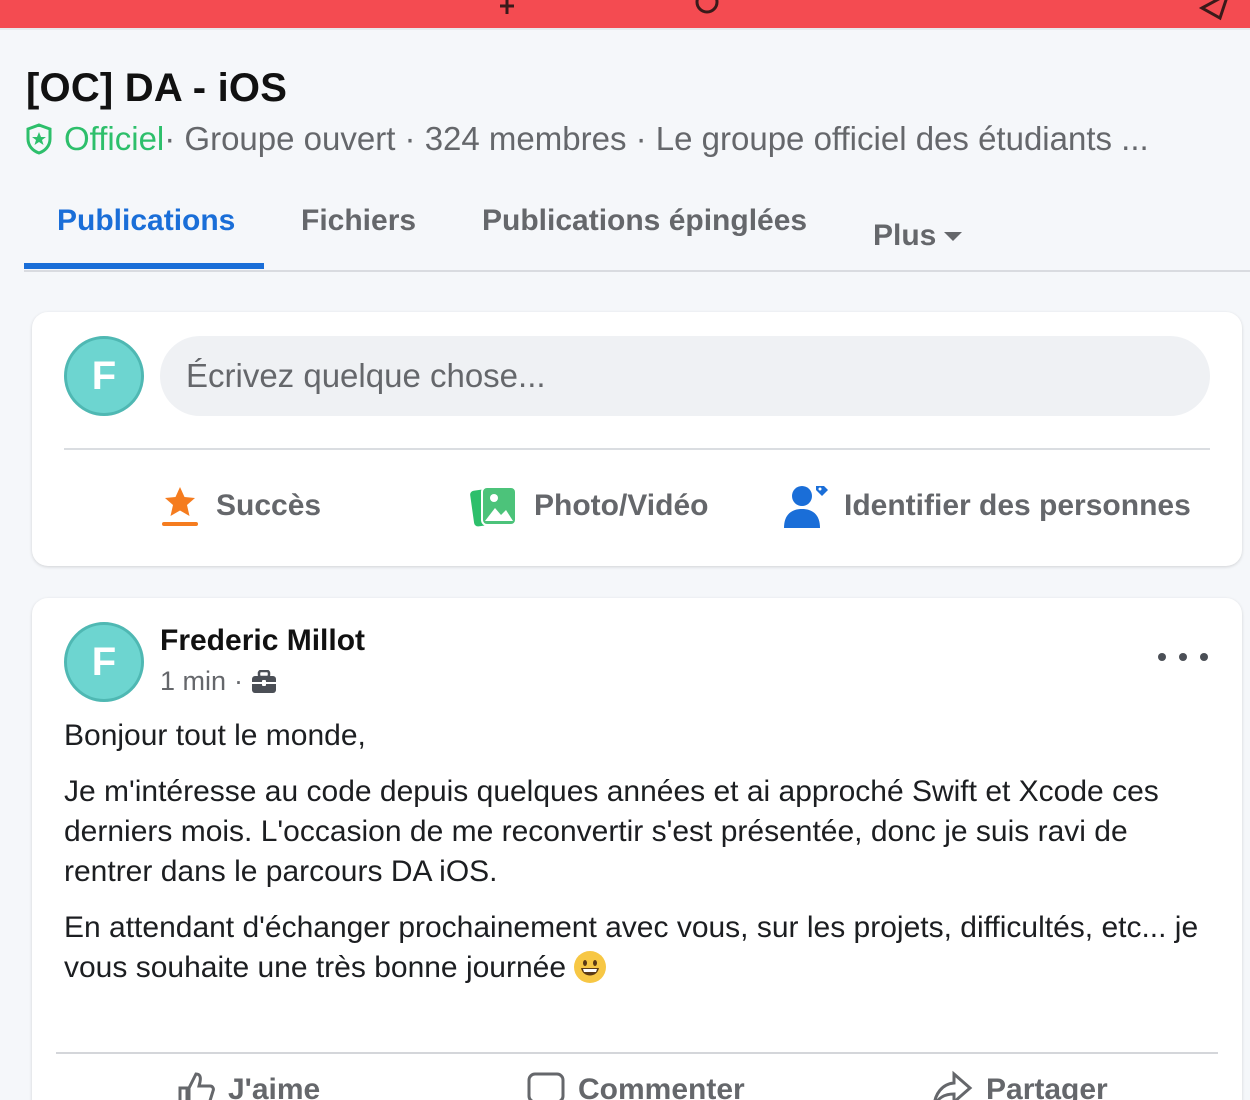  What do you see at coordinates (1183, 657) in the screenshot?
I see `more-options-icon` at bounding box center [1183, 657].